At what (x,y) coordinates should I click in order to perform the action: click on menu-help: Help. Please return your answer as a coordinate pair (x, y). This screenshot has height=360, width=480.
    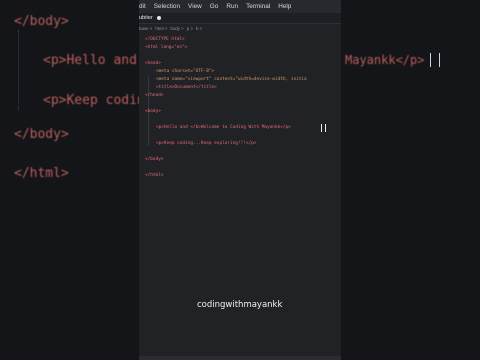
    Looking at the image, I should click on (284, 6).